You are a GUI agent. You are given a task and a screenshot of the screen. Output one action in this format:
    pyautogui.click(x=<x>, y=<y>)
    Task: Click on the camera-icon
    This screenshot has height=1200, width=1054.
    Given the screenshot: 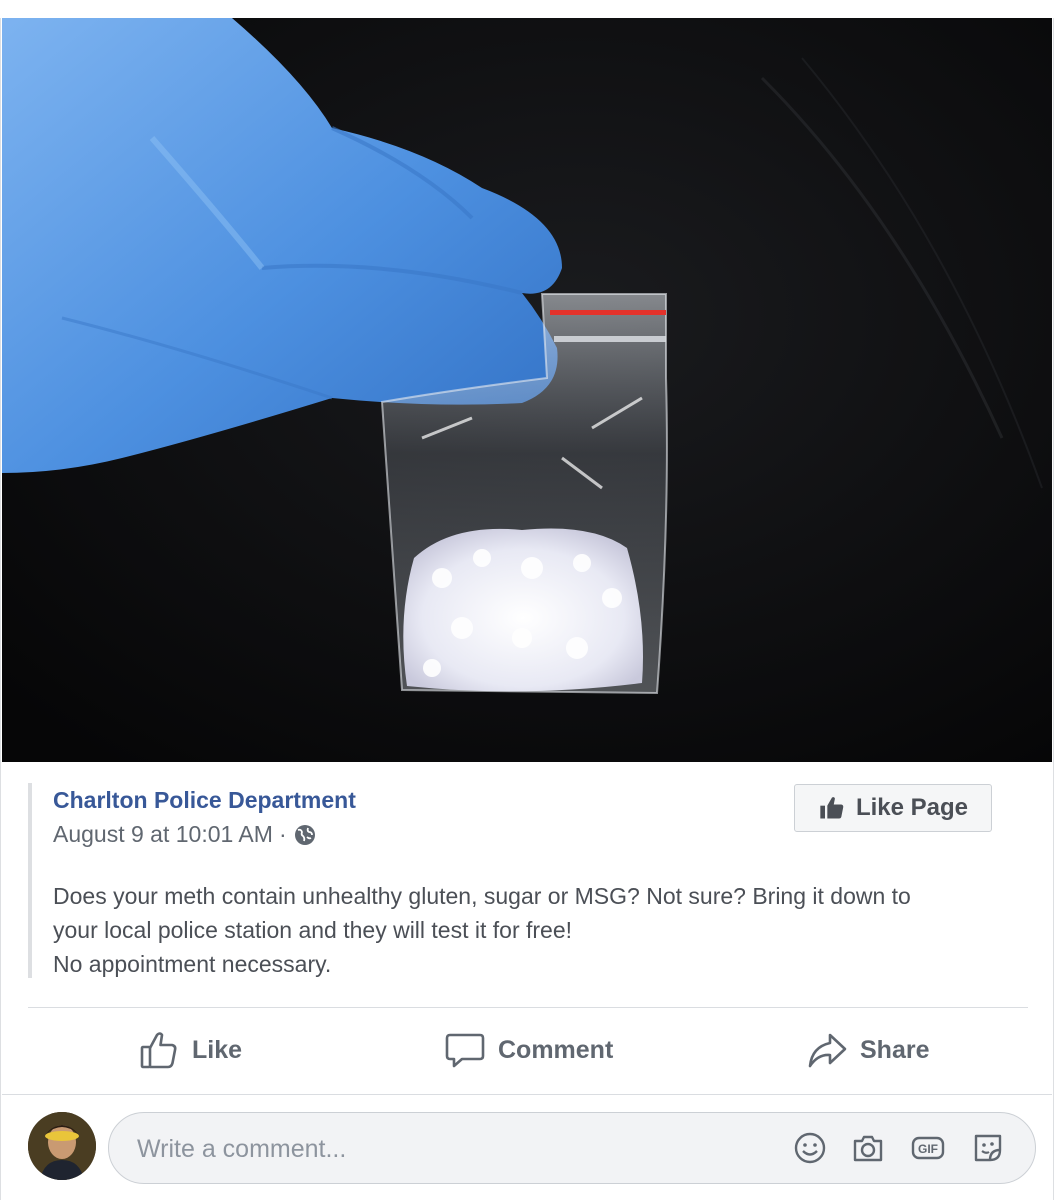 What is the action you would take?
    pyautogui.click(x=868, y=1148)
    